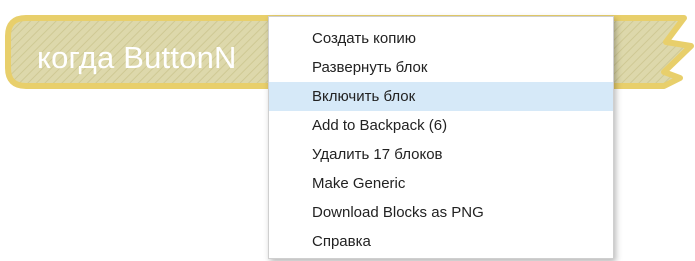  I want to click on menu-item-make-generic: Make Generic, so click(441, 183).